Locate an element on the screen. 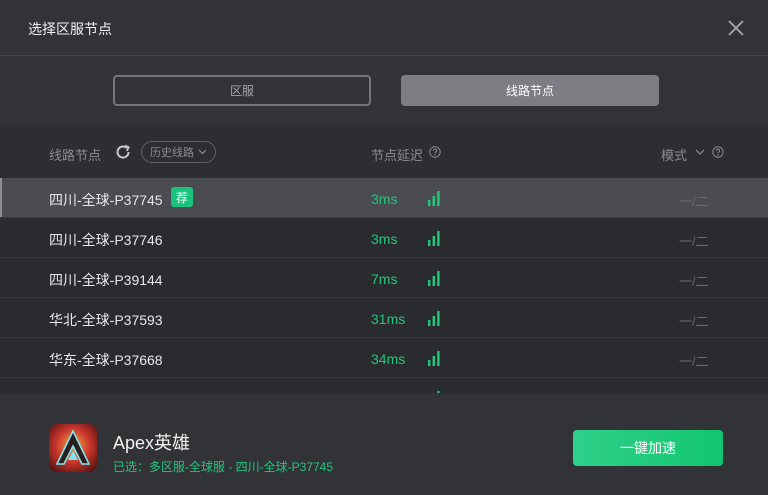 Image resolution: width=768 pixels, height=495 pixels. table-row: 四川-全球-P39144 7ms 一/二 is located at coordinates (384, 278).